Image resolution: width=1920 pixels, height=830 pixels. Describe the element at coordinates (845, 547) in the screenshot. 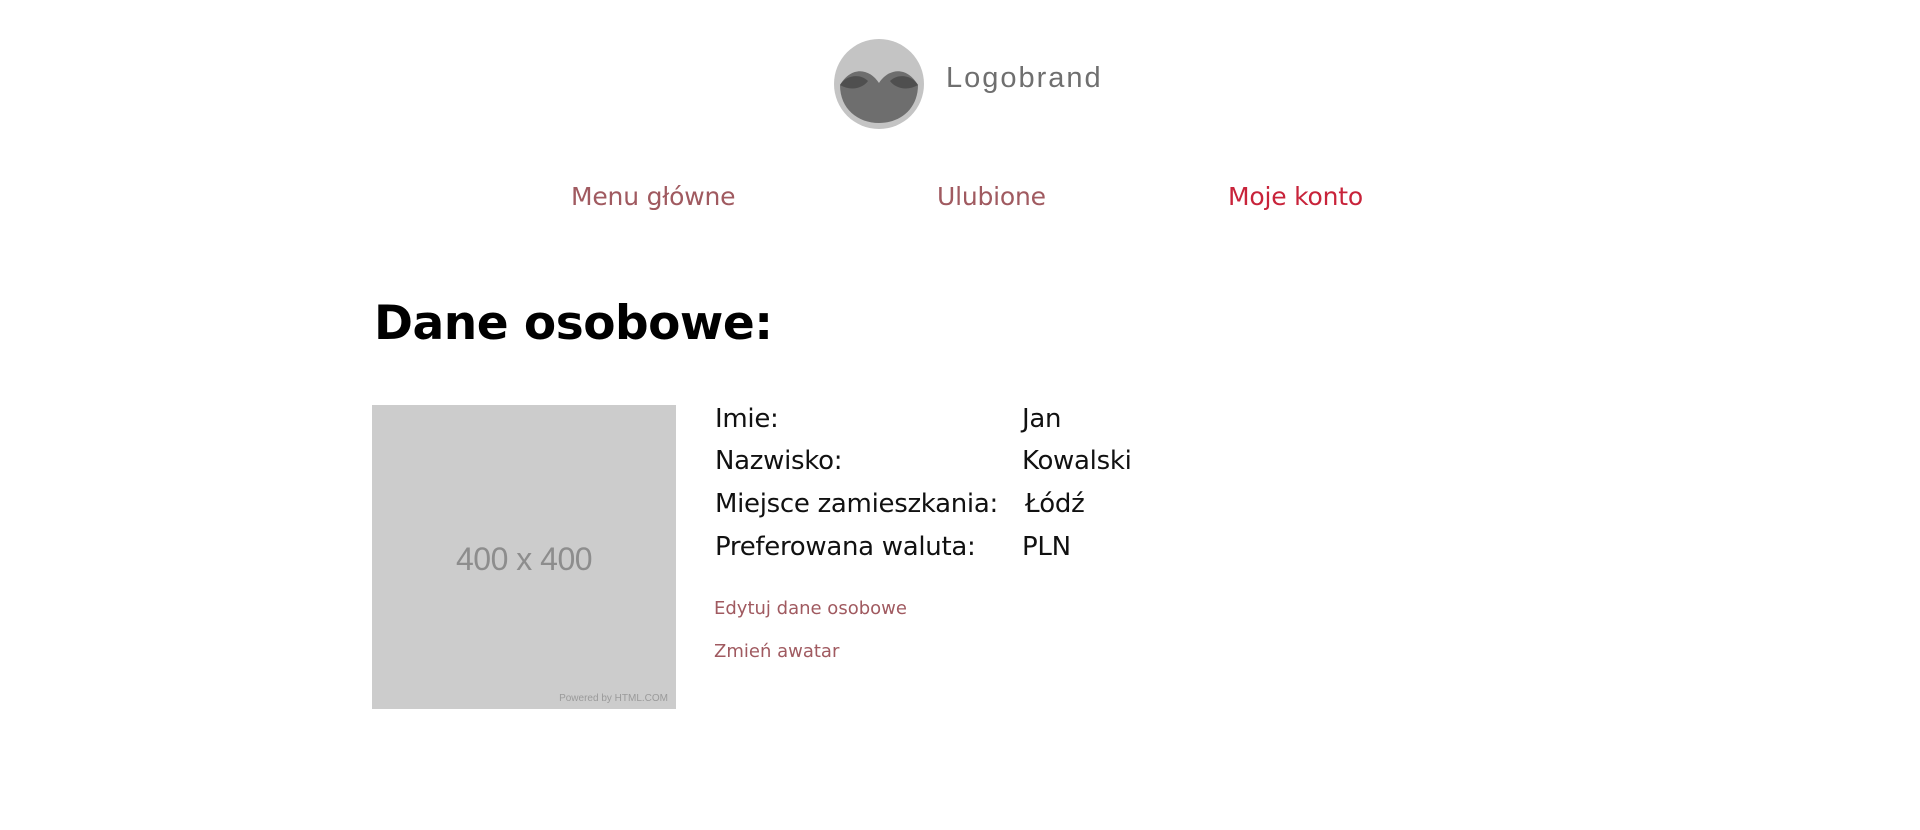

I see `currency-label: Preferowana waluta:` at that location.